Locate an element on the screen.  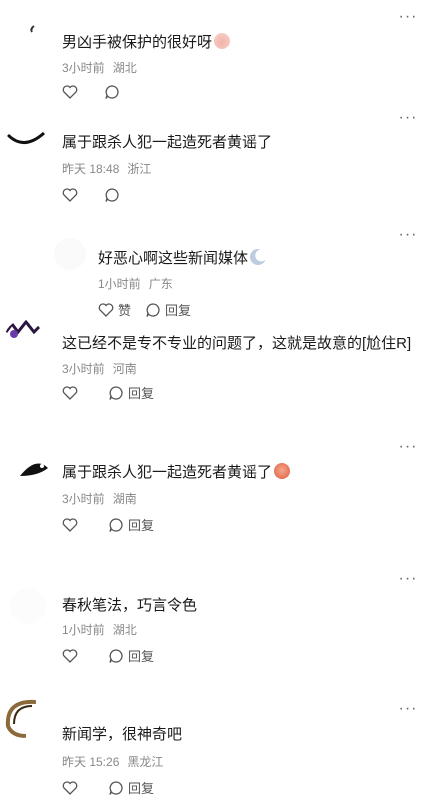
comment-location: 湖南 is located at coordinates (124, 499).